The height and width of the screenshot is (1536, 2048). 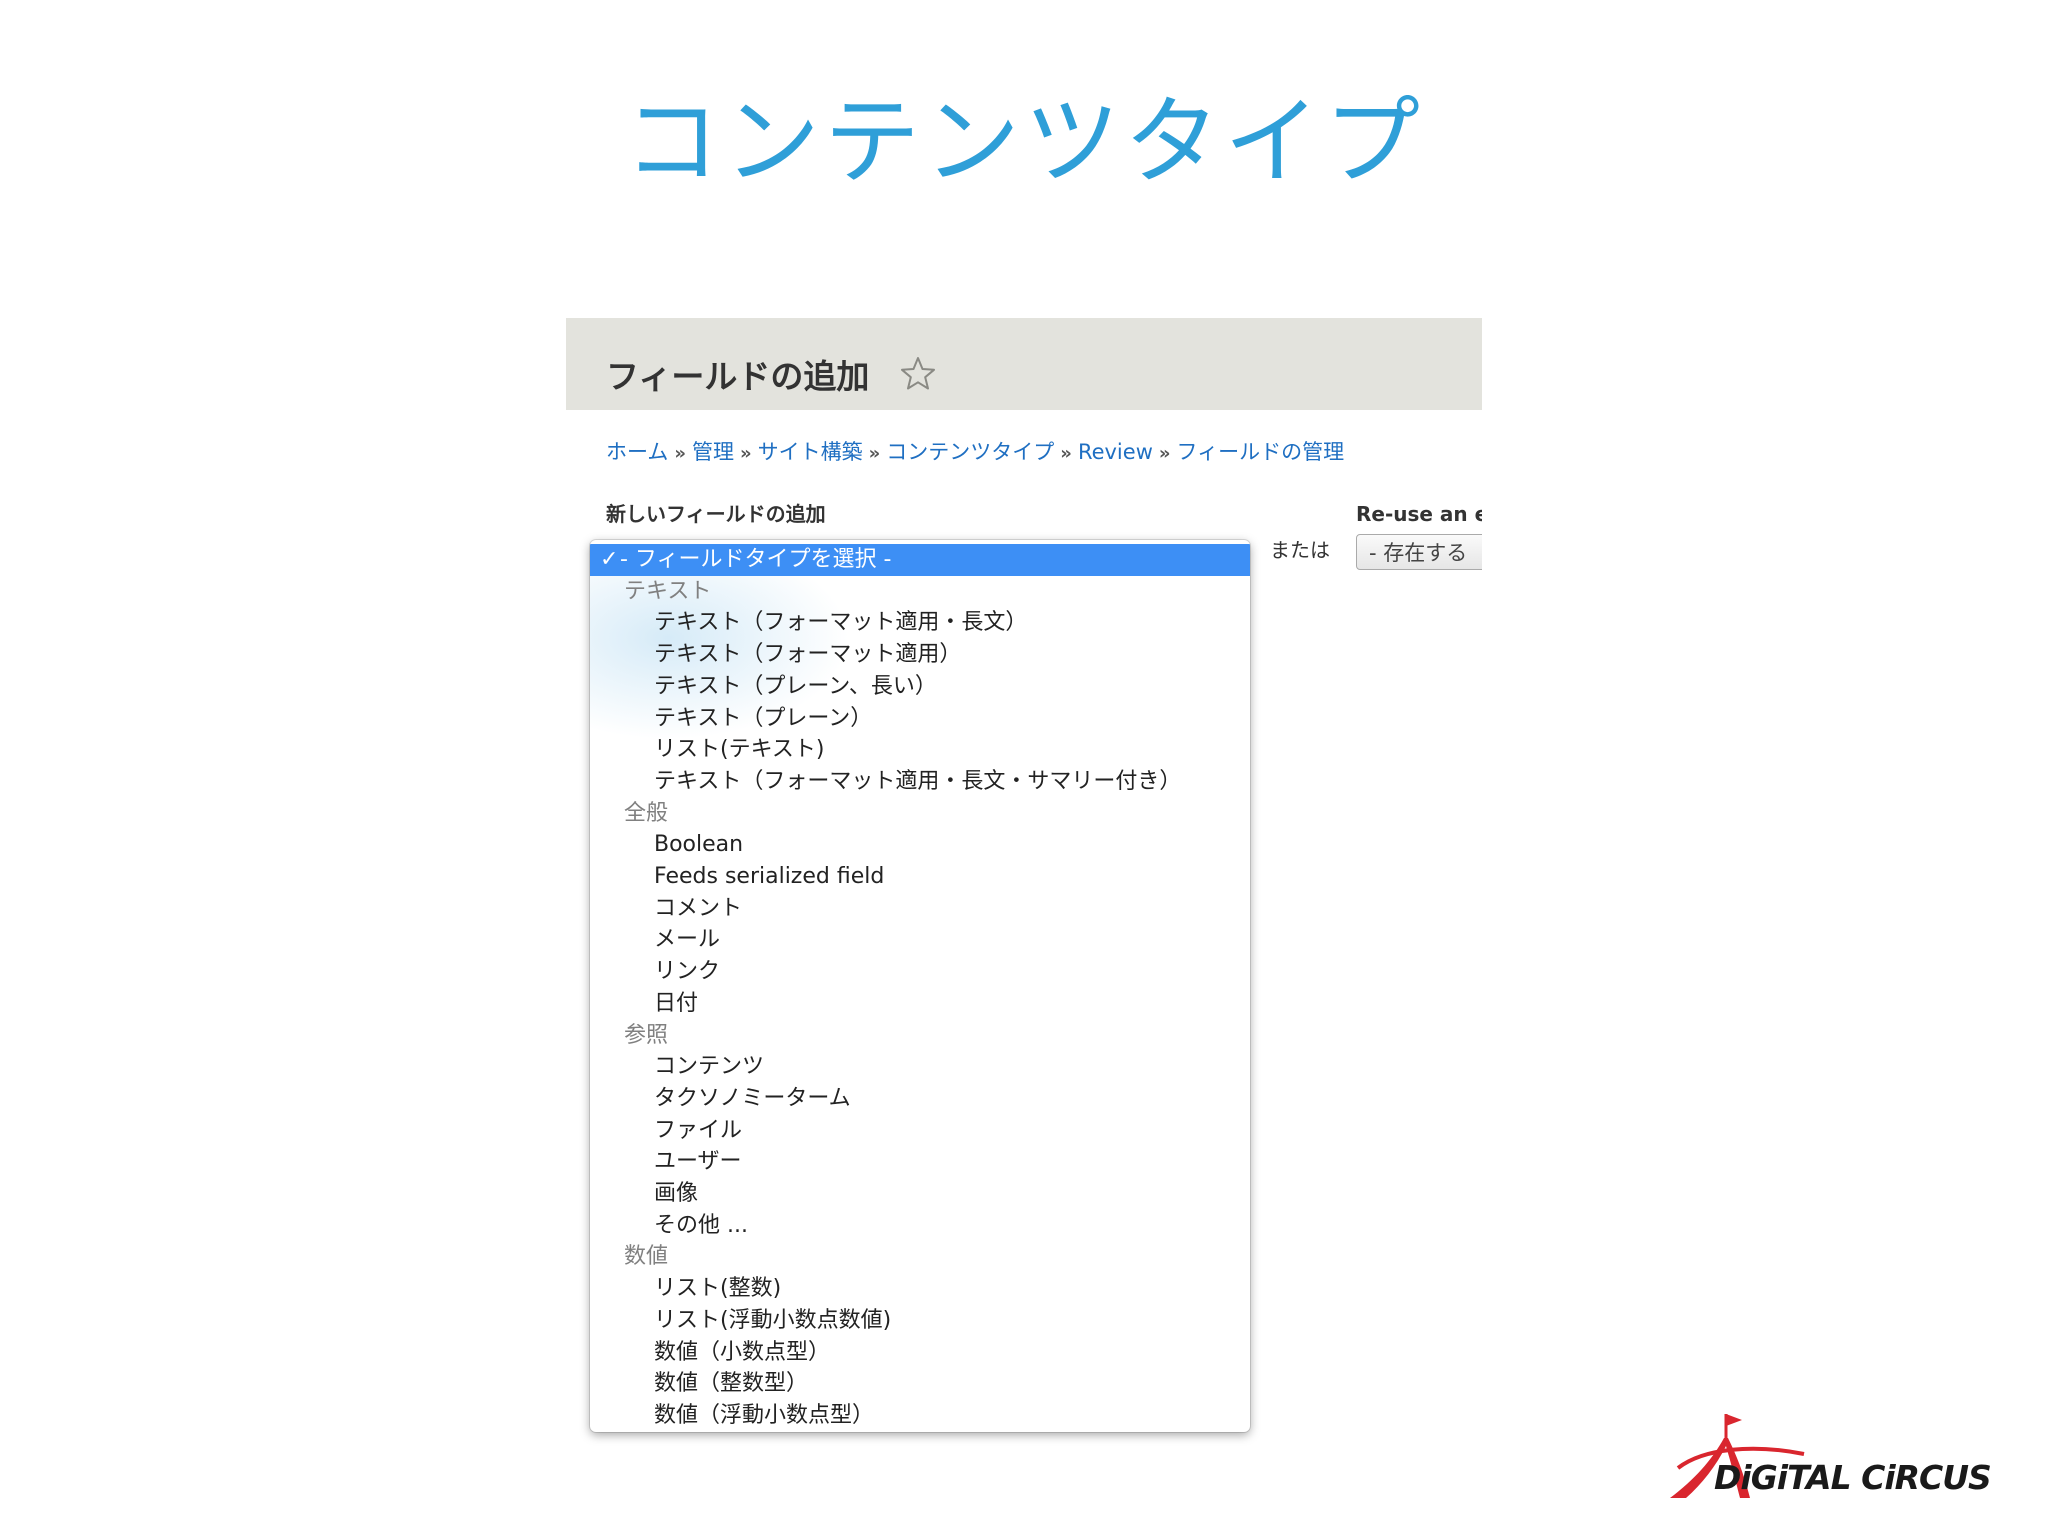 I want to click on logo-text: DiGiTAL CiRCUS, so click(x=1853, y=1477).